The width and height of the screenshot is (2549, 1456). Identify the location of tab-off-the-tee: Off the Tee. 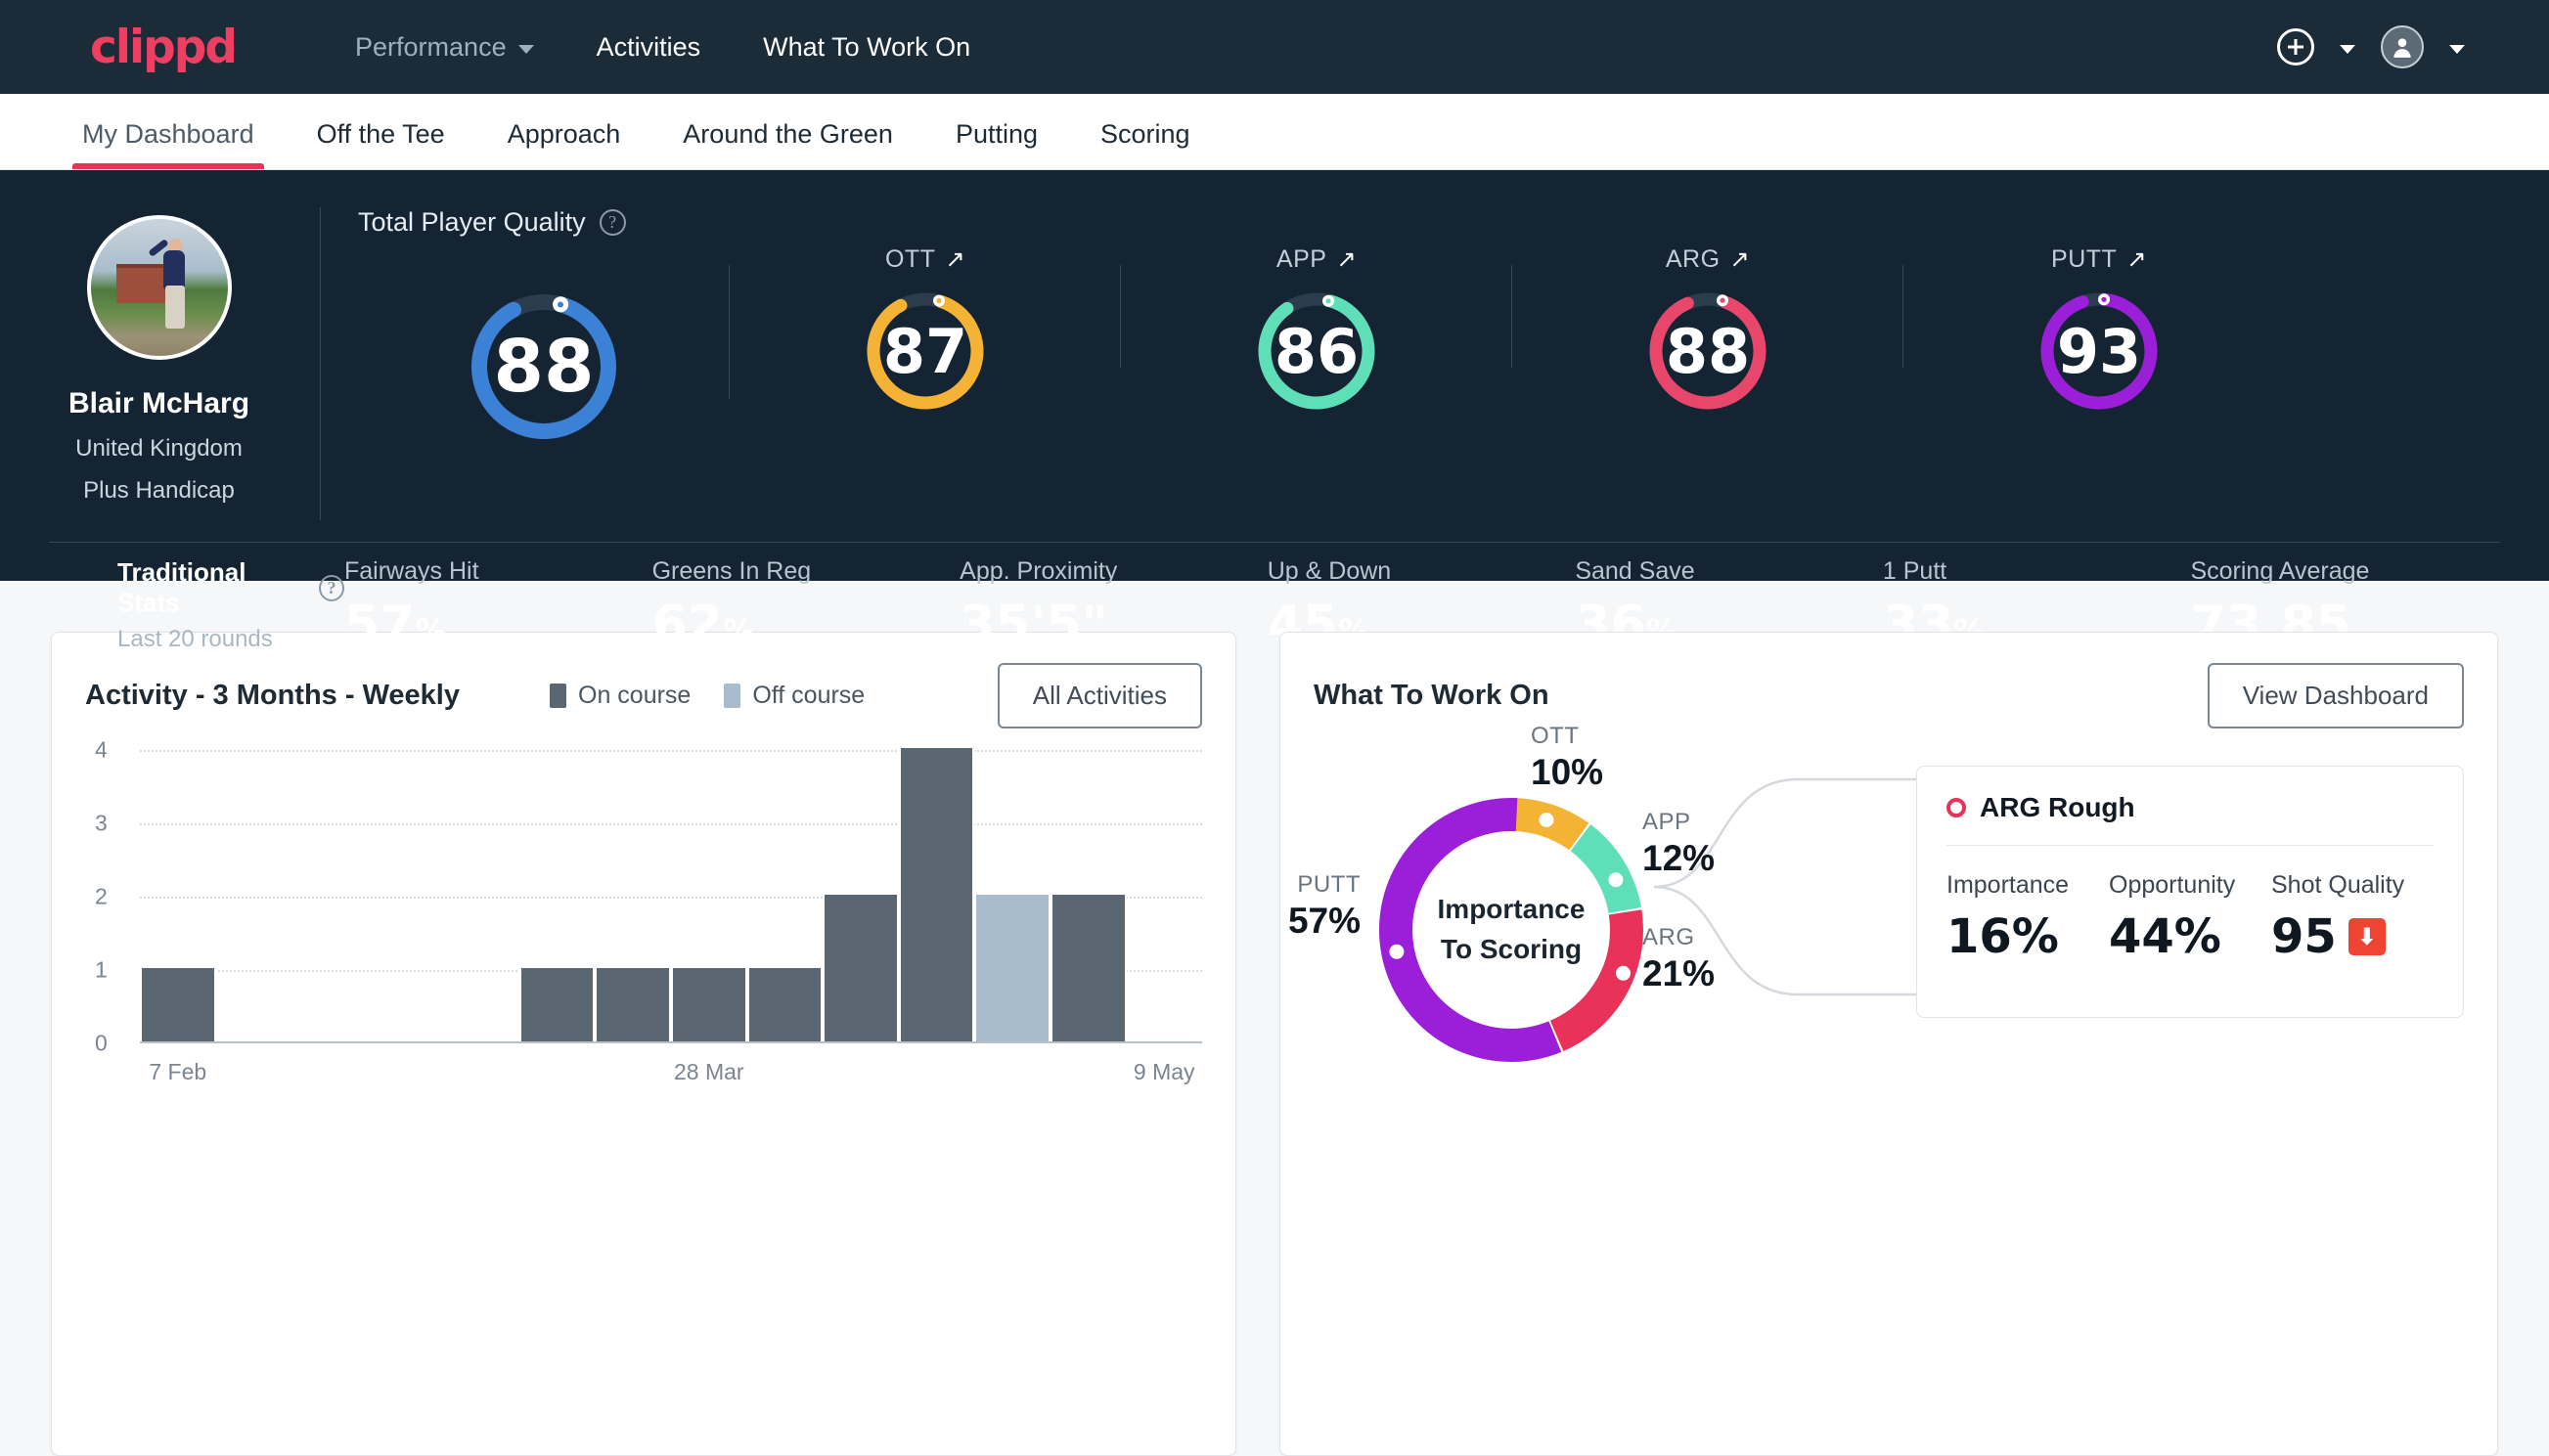
(381, 144).